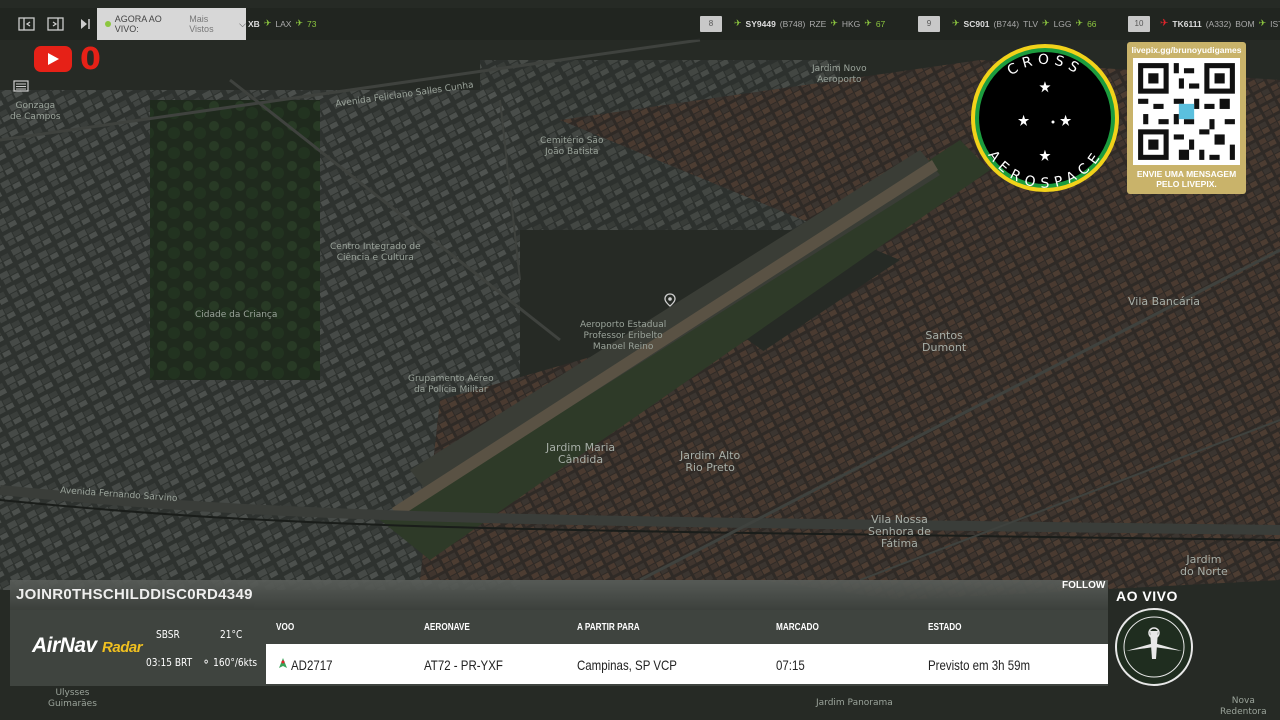  What do you see at coordinates (1204, 565) in the screenshot?
I see `map-label-jardim-norte: Jardim do Norte` at bounding box center [1204, 565].